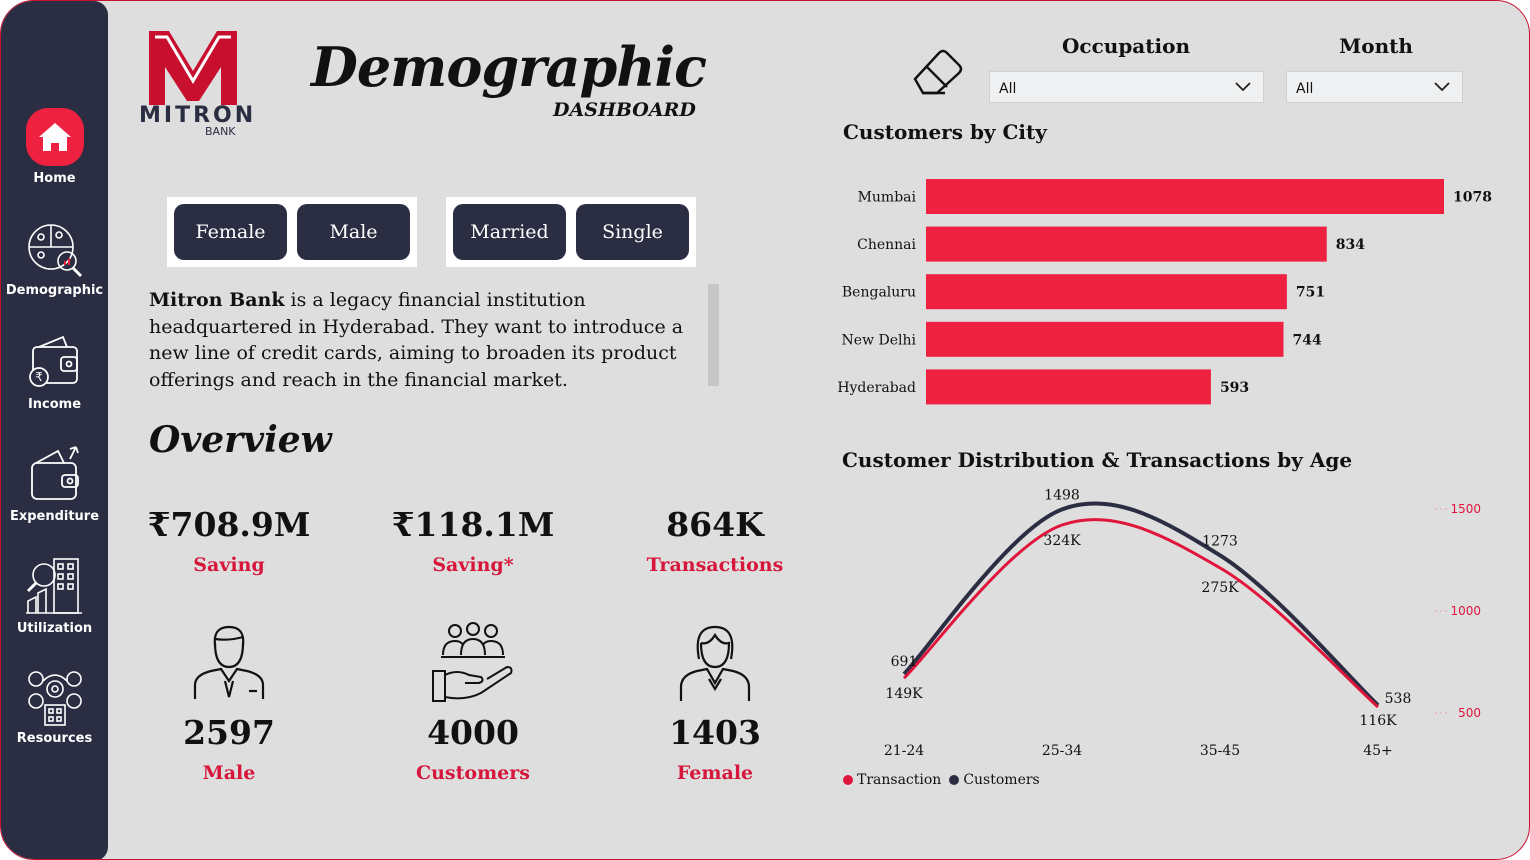 The image size is (1530, 860). I want to click on page-title: Demographic, so click(509, 67).